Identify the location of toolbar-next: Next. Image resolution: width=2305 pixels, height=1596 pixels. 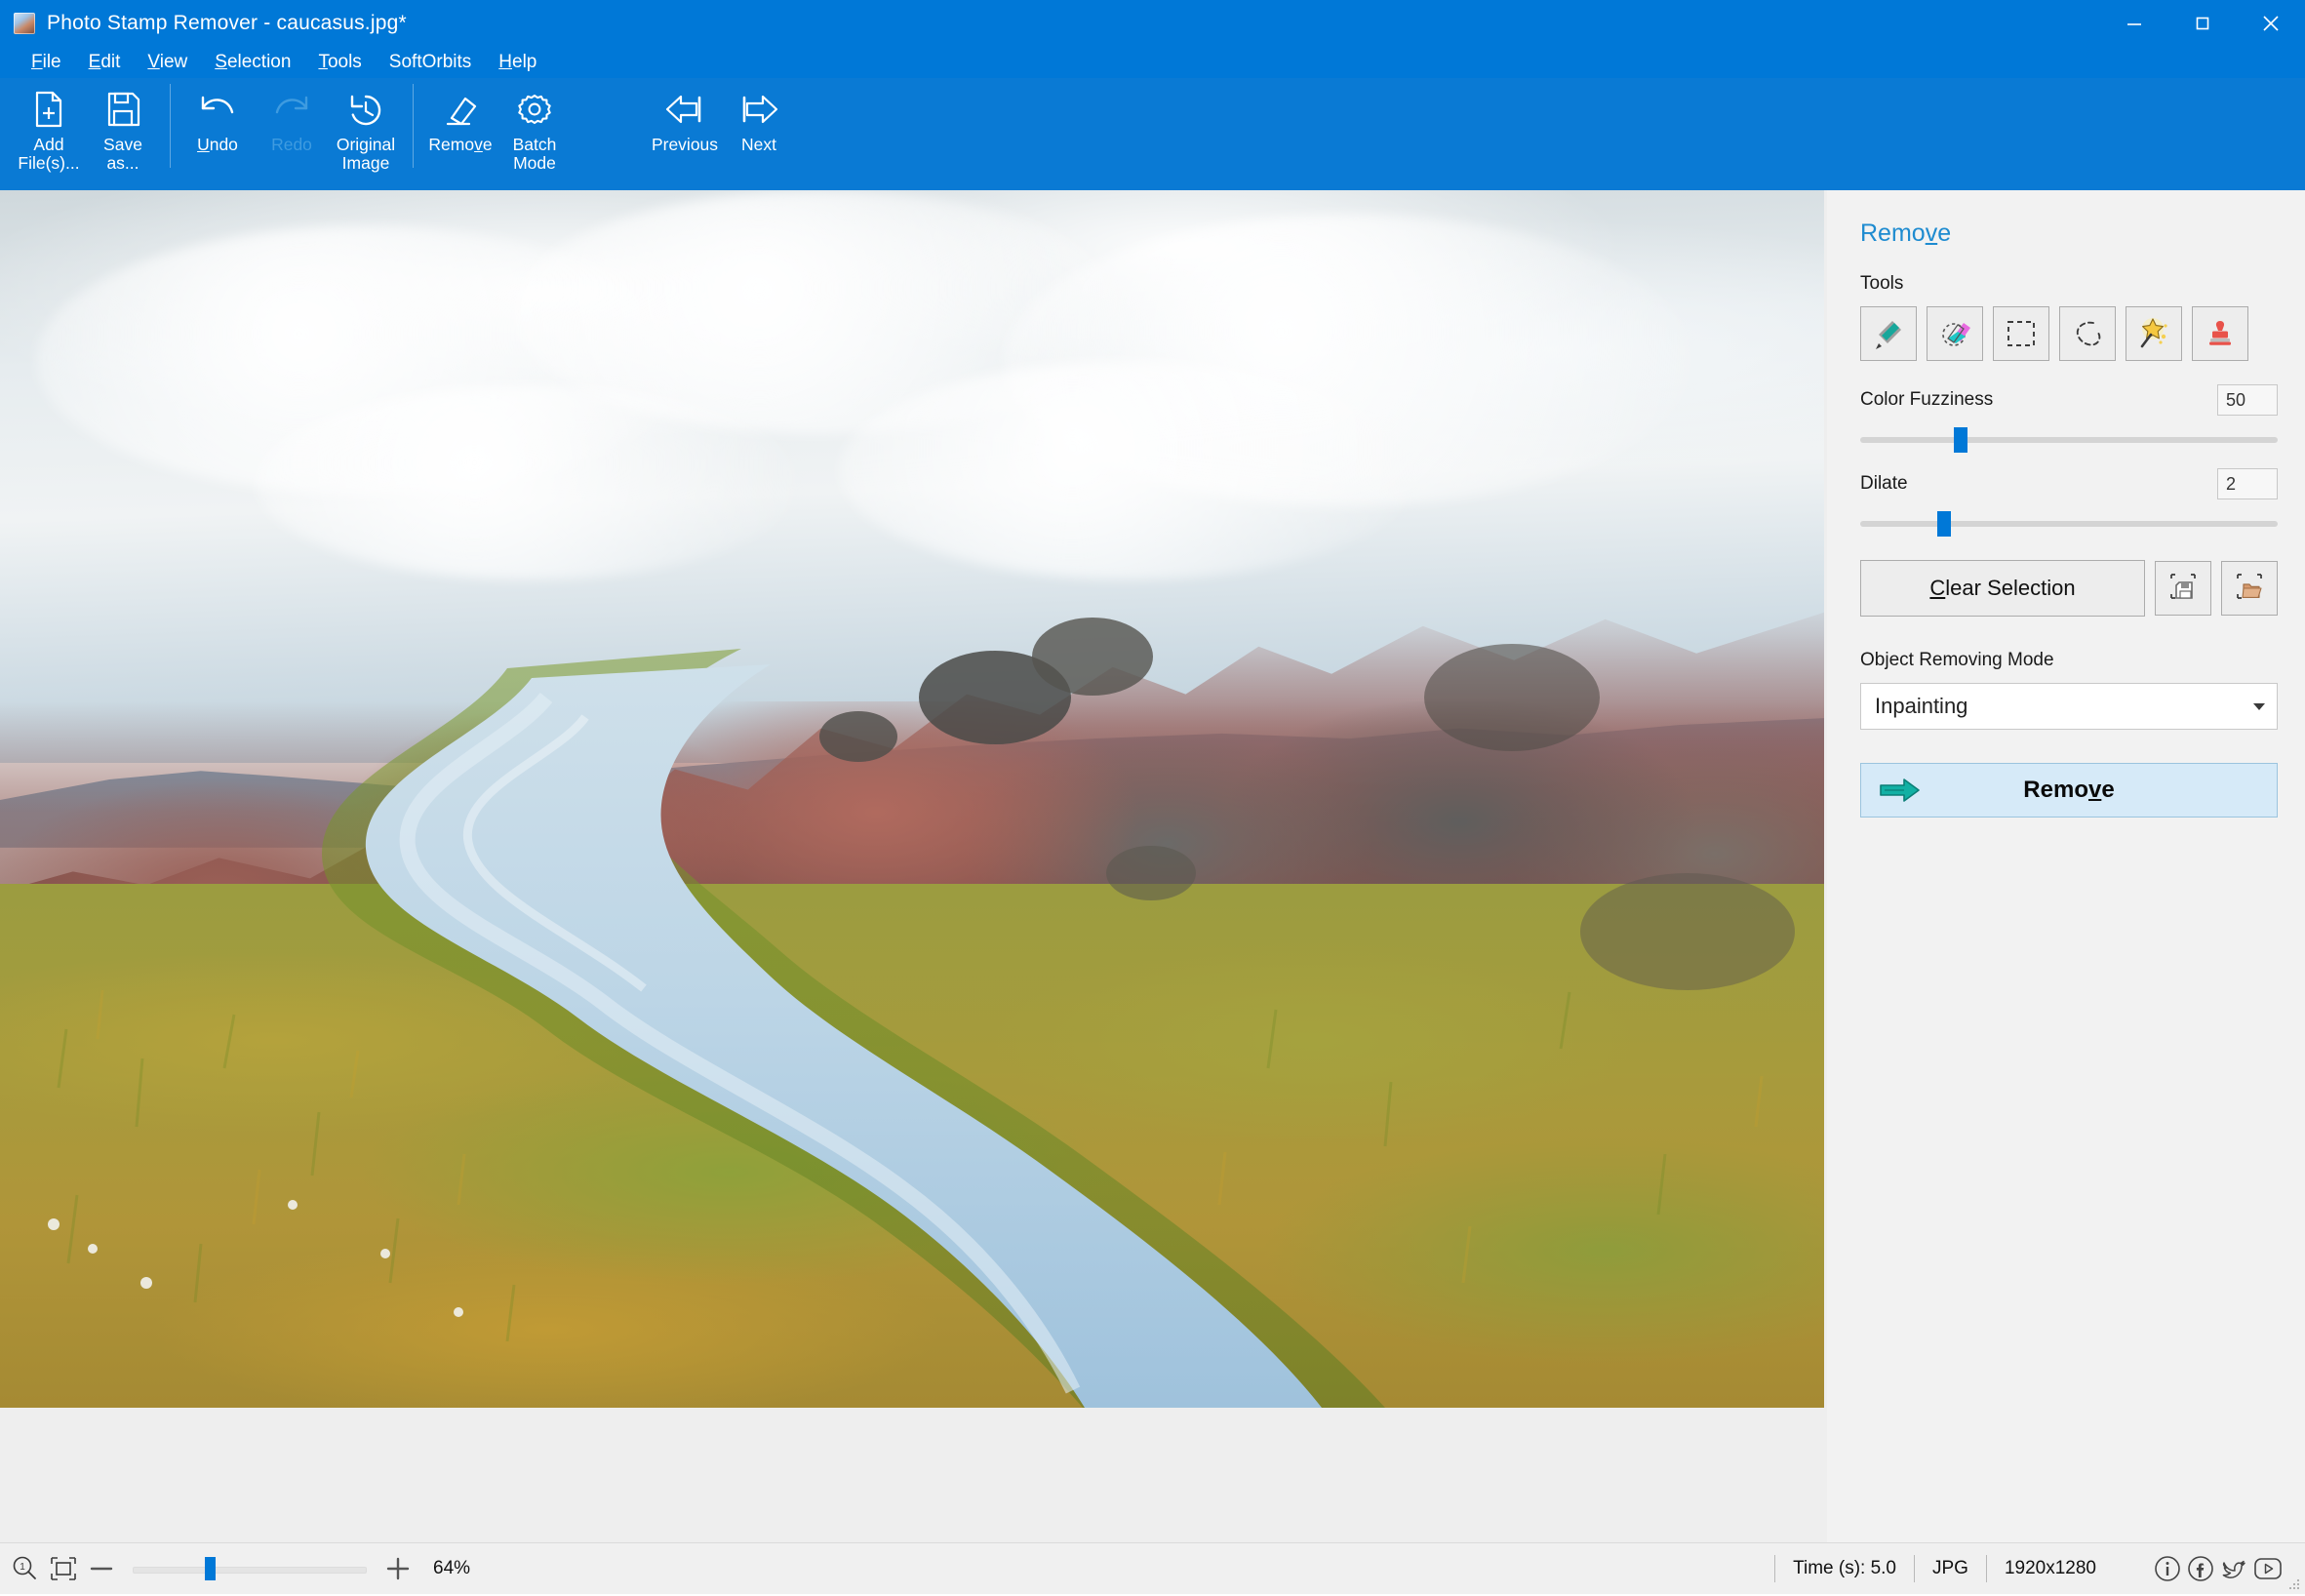
(759, 116).